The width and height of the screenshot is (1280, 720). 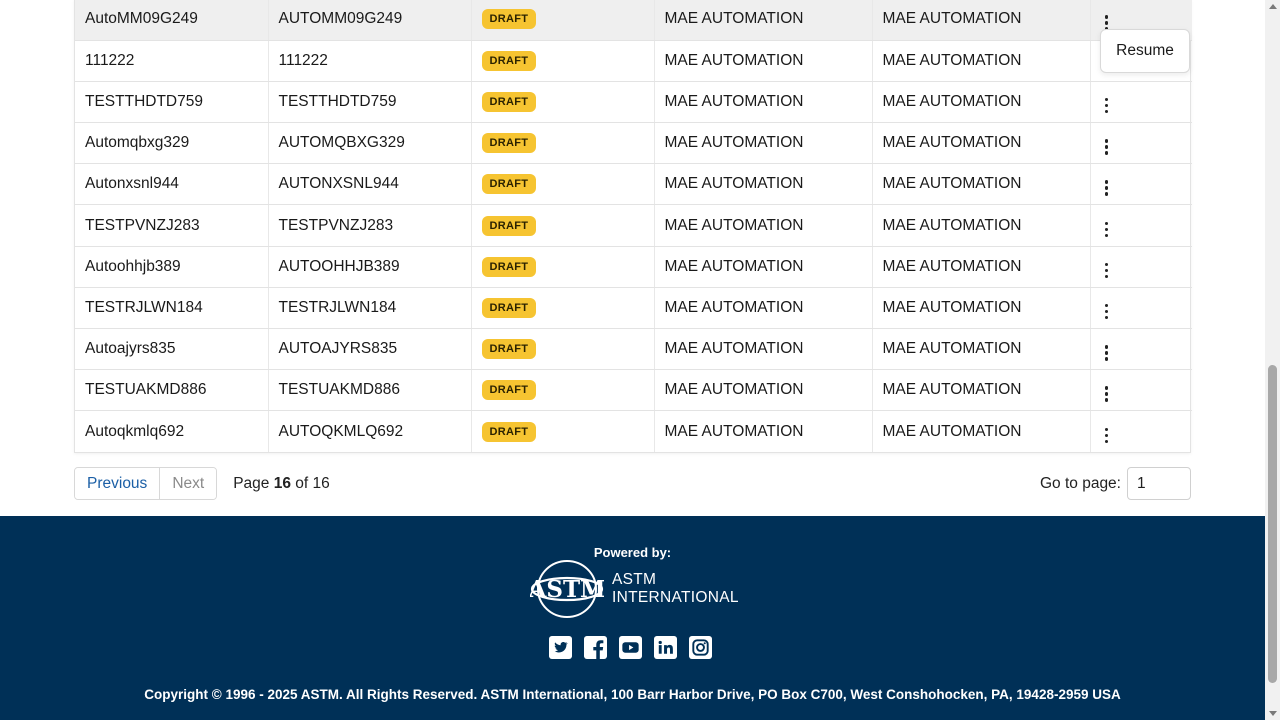 What do you see at coordinates (595, 647) in the screenshot?
I see `facebook-icon` at bounding box center [595, 647].